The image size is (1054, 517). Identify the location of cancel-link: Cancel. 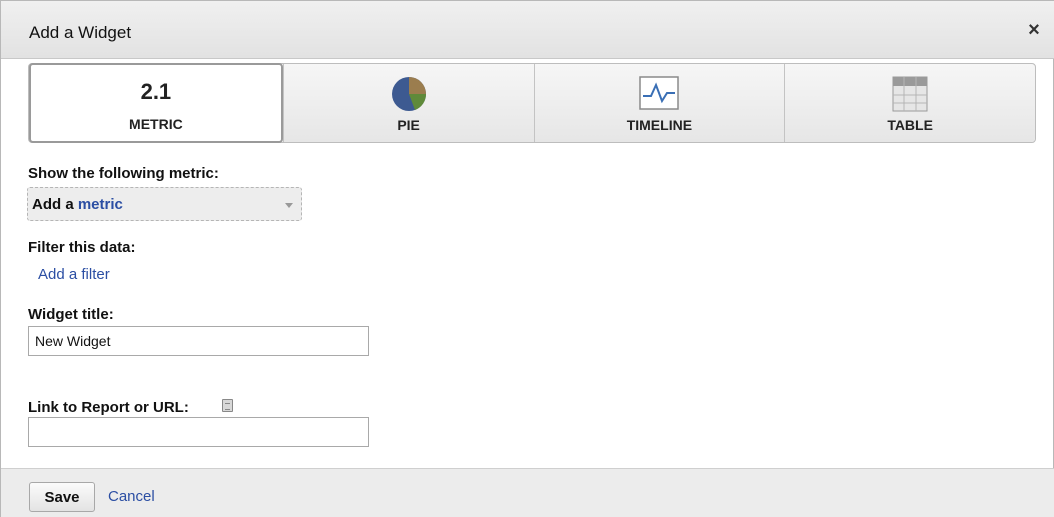
(131, 496).